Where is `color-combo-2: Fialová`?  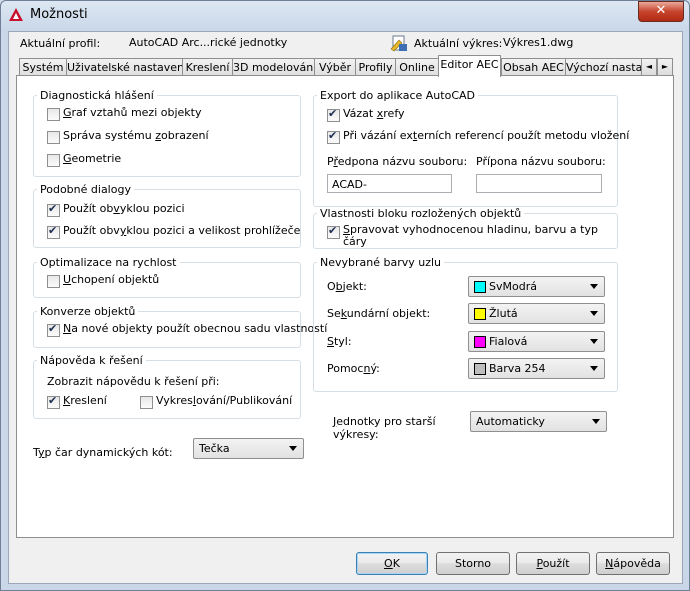
color-combo-2: Fialová is located at coordinates (536, 341).